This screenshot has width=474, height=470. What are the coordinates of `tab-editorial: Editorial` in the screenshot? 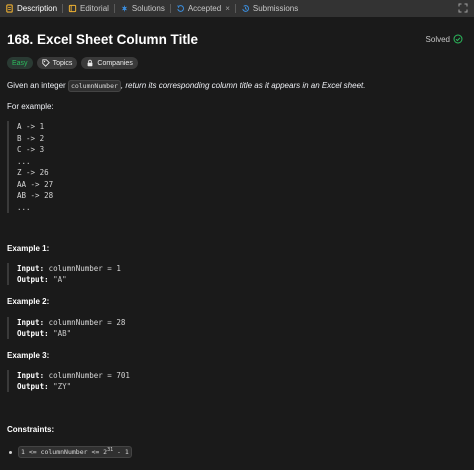 It's located at (88, 8).